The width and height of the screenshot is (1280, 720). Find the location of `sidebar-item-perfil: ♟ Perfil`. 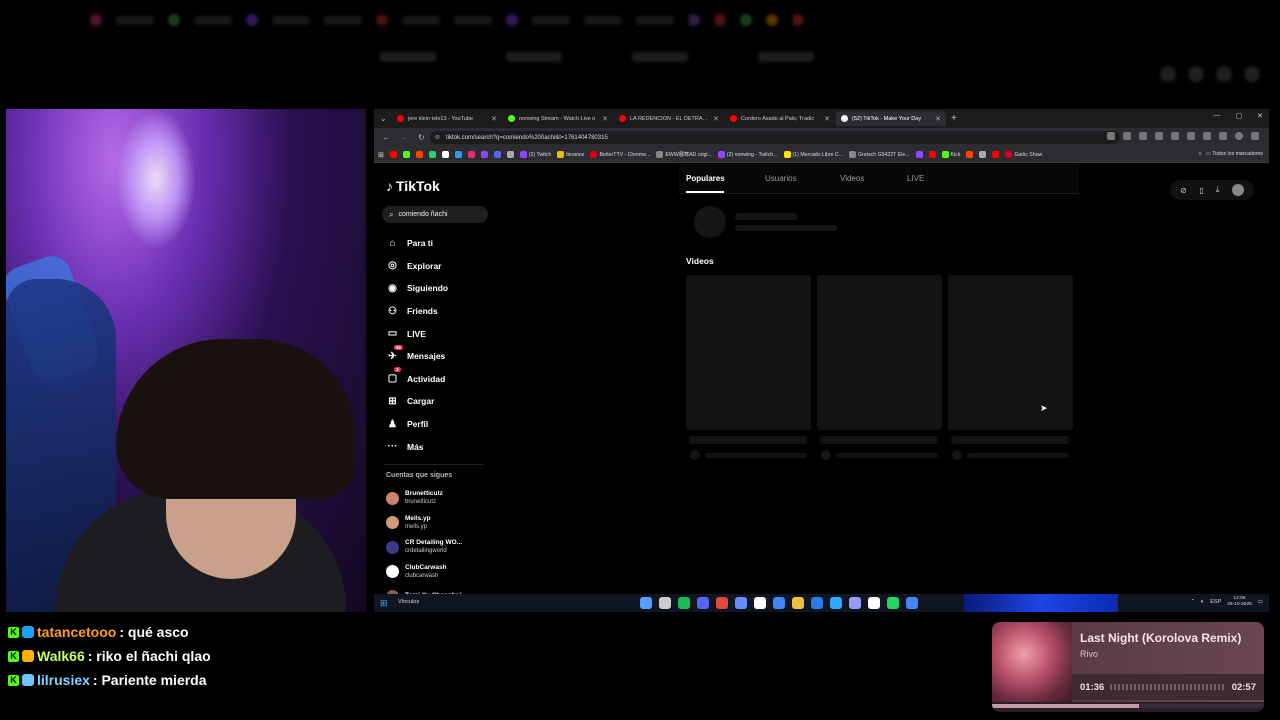

sidebar-item-perfil: ♟ Perfil is located at coordinates (441, 424).